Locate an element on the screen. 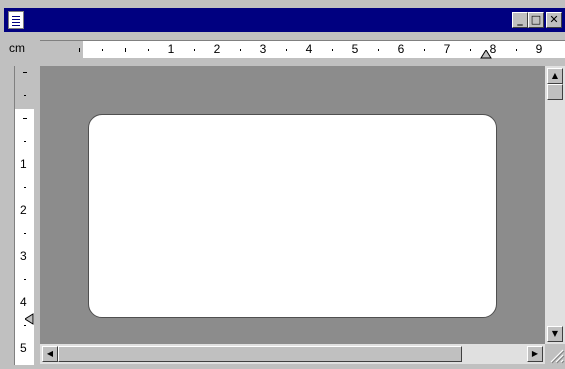 This screenshot has width=565, height=369. scroll-up-button: ▲ is located at coordinates (555, 76).